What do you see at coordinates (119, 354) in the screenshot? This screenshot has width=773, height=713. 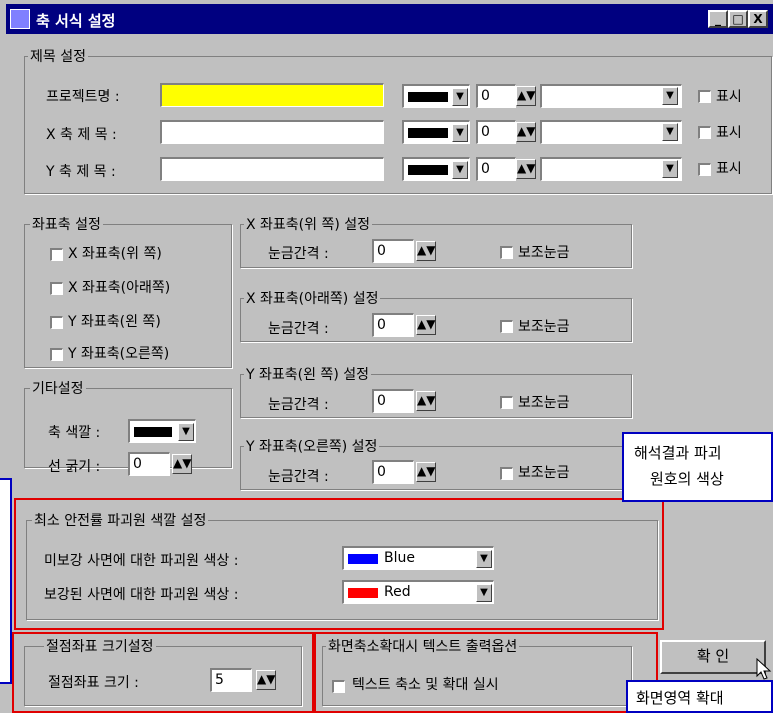 I see `axis-y-right-label: Y 좌표축(오른쪽)` at bounding box center [119, 354].